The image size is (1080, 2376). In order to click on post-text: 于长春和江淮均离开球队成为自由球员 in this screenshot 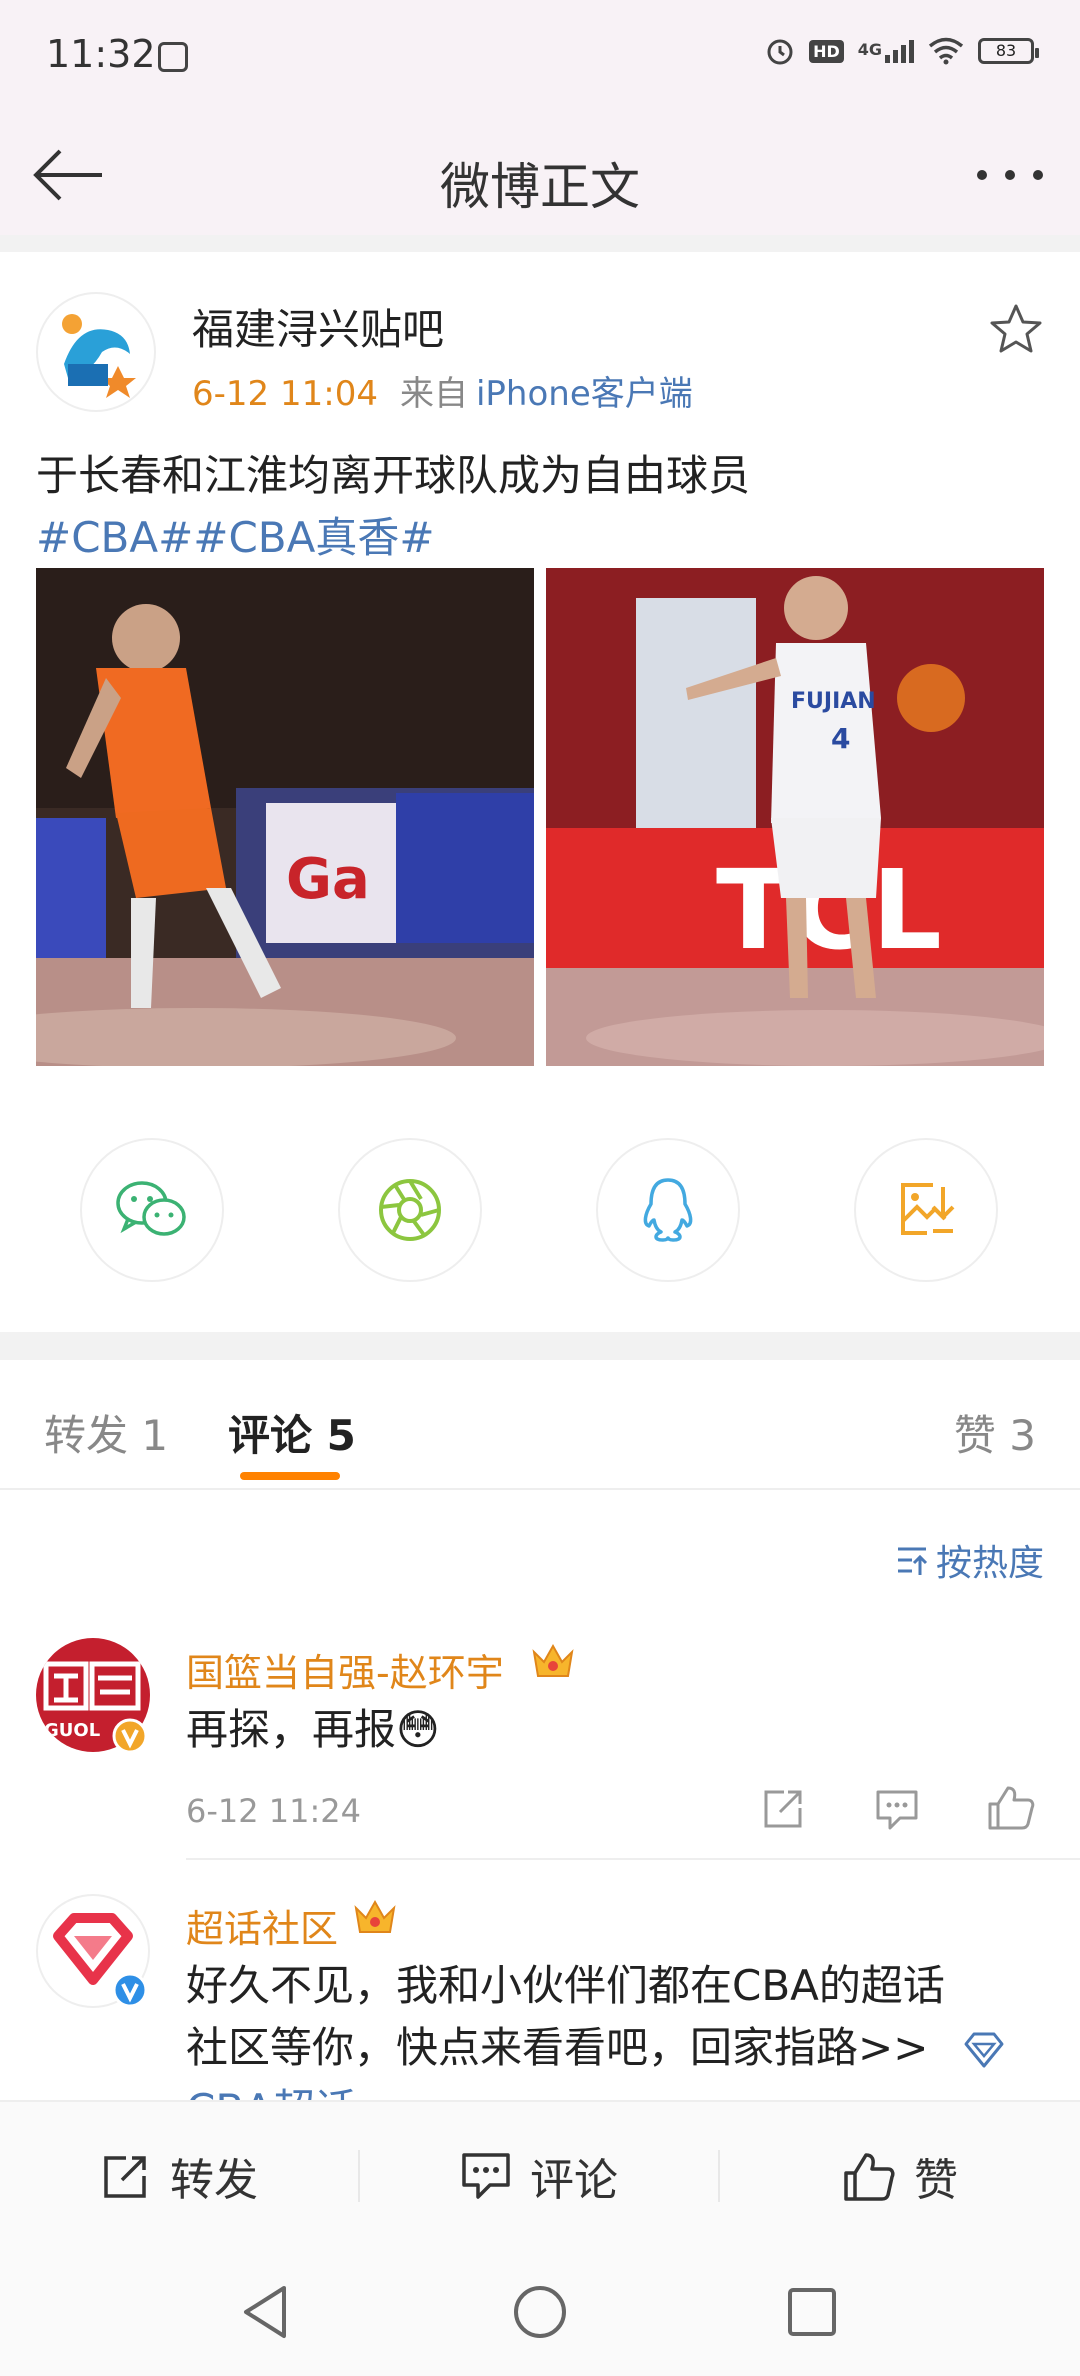, I will do `click(393, 475)`.